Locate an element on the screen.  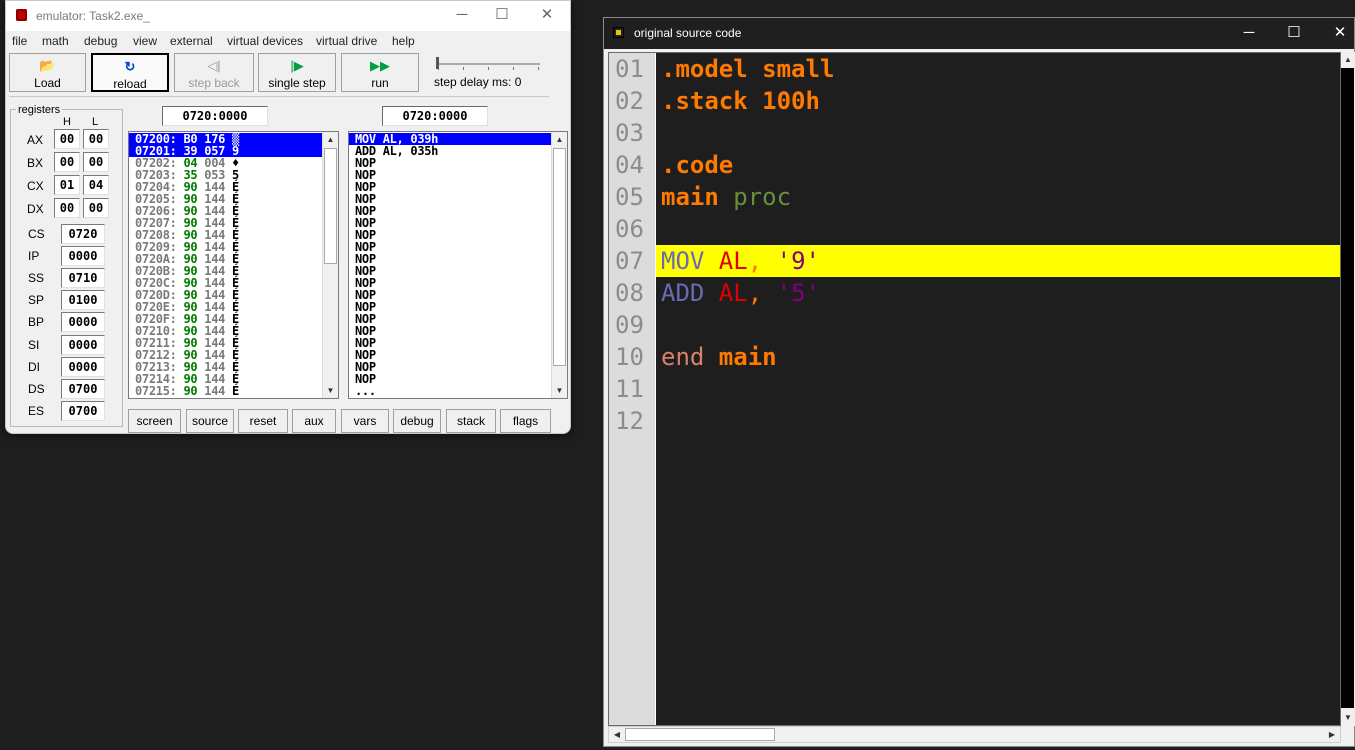
disassembly-row: ADD AL, 035h is located at coordinates (450, 151).